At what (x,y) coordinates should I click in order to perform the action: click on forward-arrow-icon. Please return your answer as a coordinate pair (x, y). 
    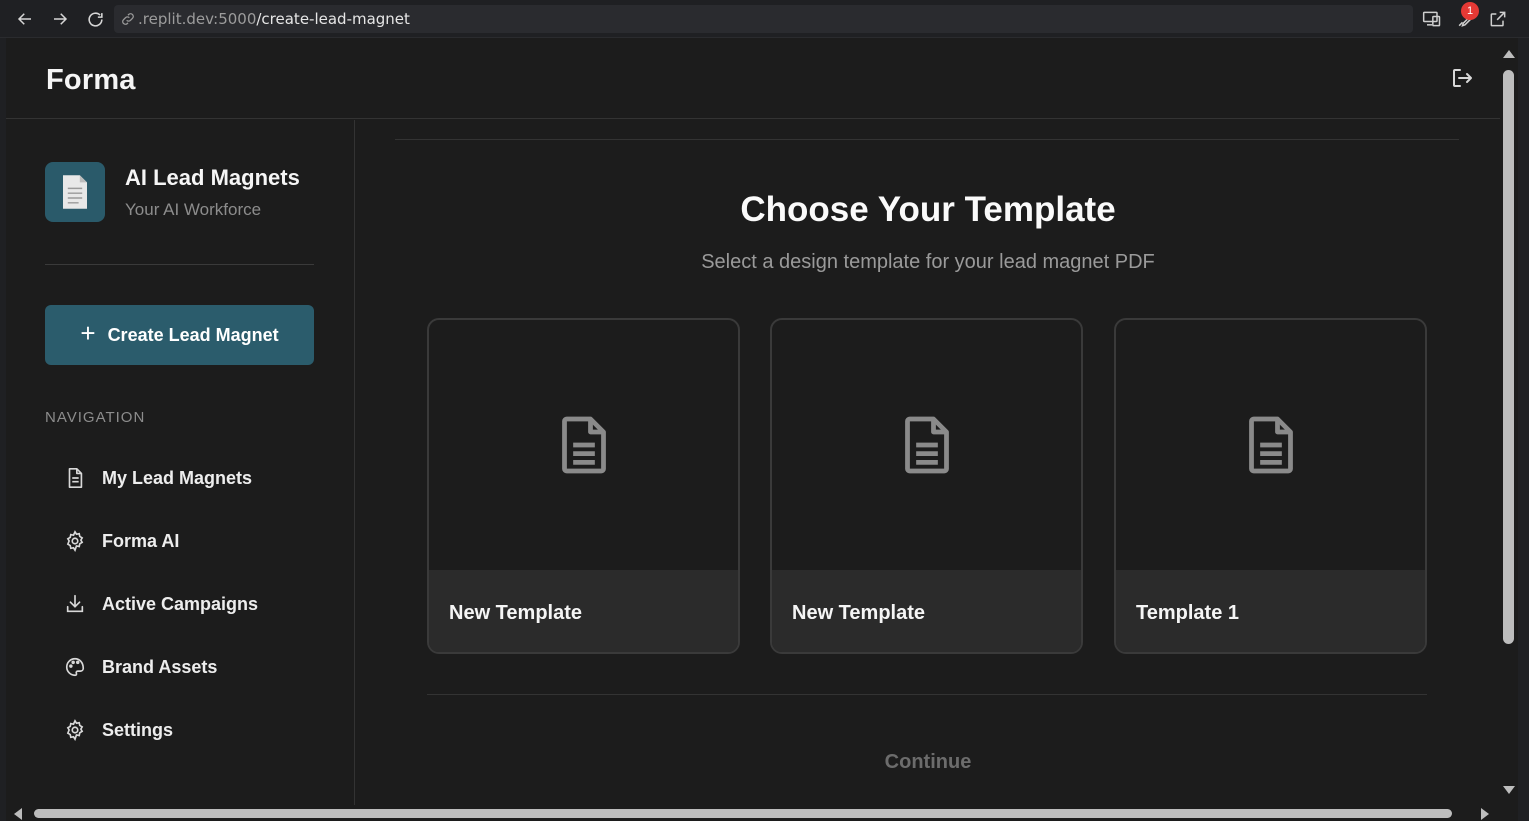
    Looking at the image, I should click on (60, 19).